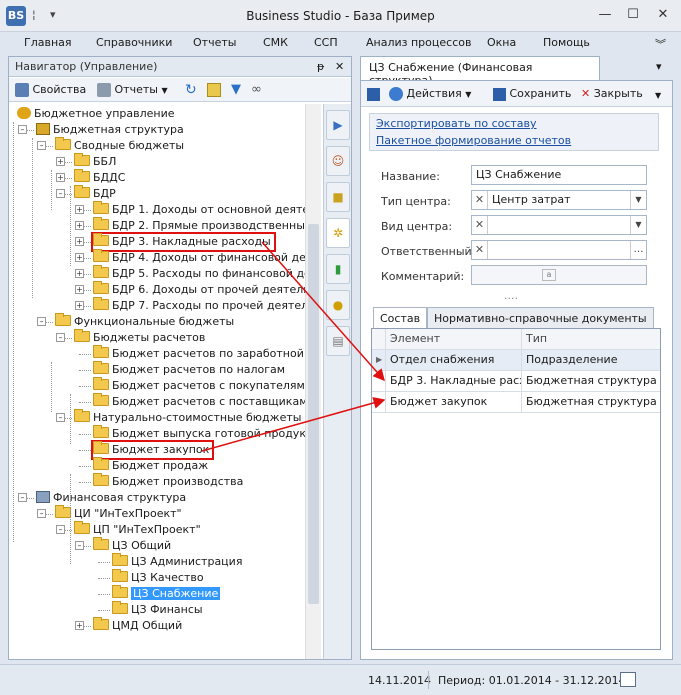  Describe the element at coordinates (399, 680) in the screenshot. I see `status-date: 14.11.2014` at that location.